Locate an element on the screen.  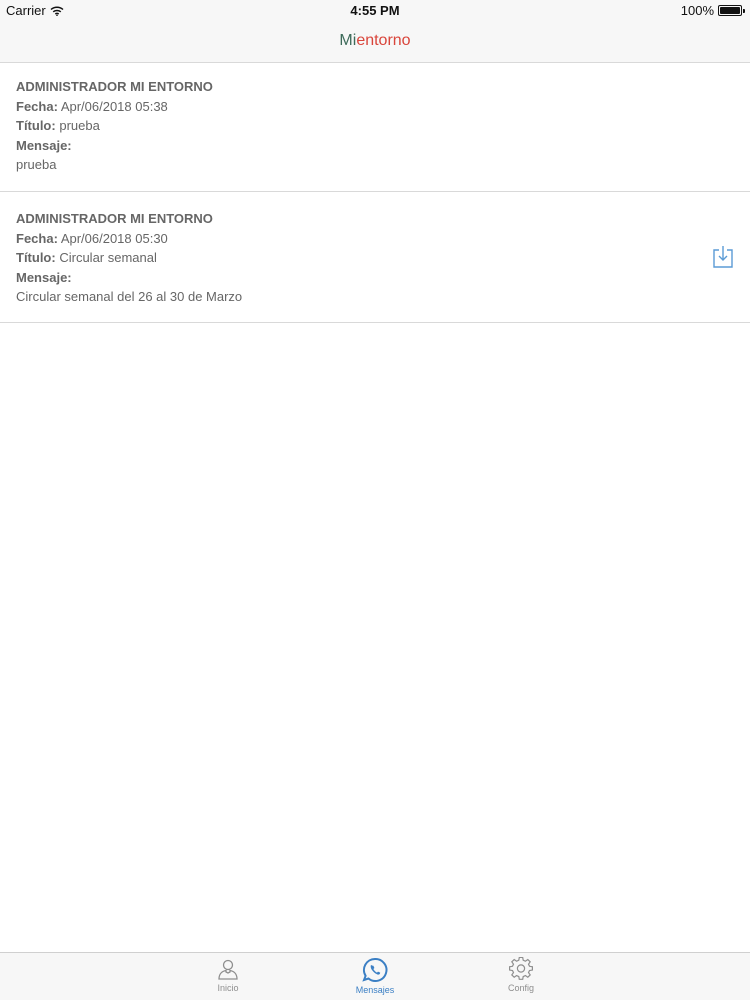
app-title-mi: Mi is located at coordinates (348, 40).